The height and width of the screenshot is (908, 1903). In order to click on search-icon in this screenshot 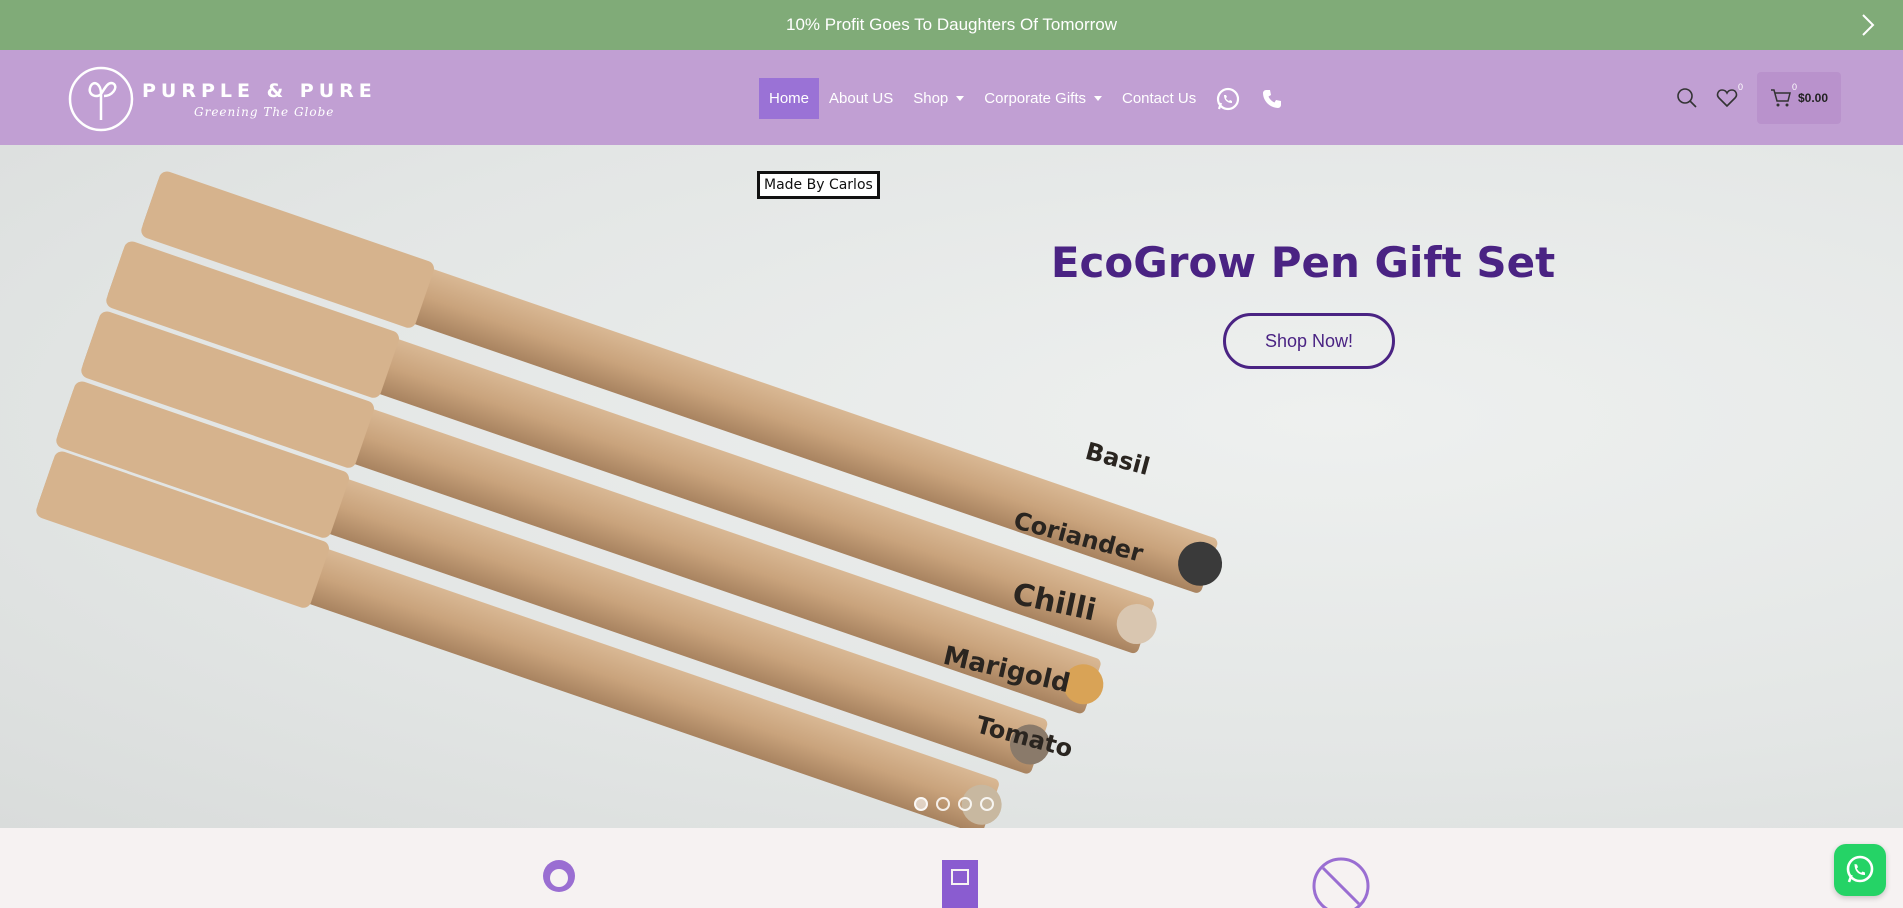, I will do `click(1687, 98)`.